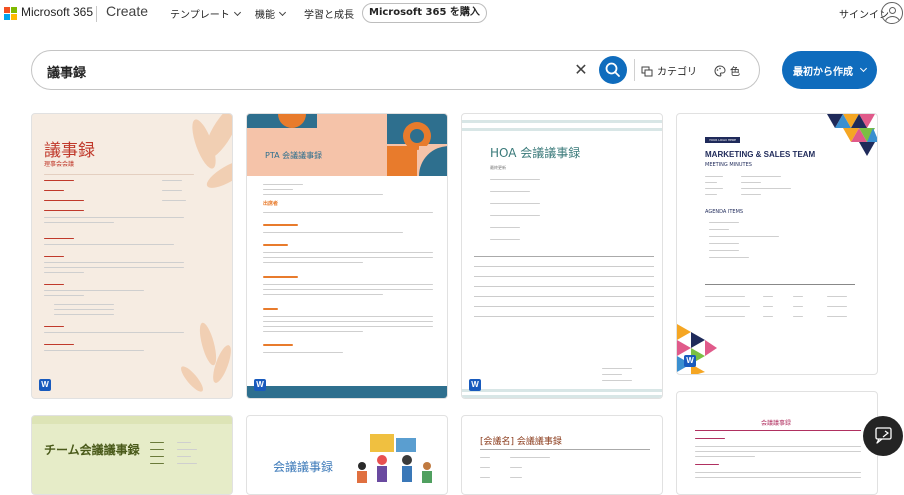 This screenshot has height=495, width=904. I want to click on search-input: 議事録, so click(66, 71).